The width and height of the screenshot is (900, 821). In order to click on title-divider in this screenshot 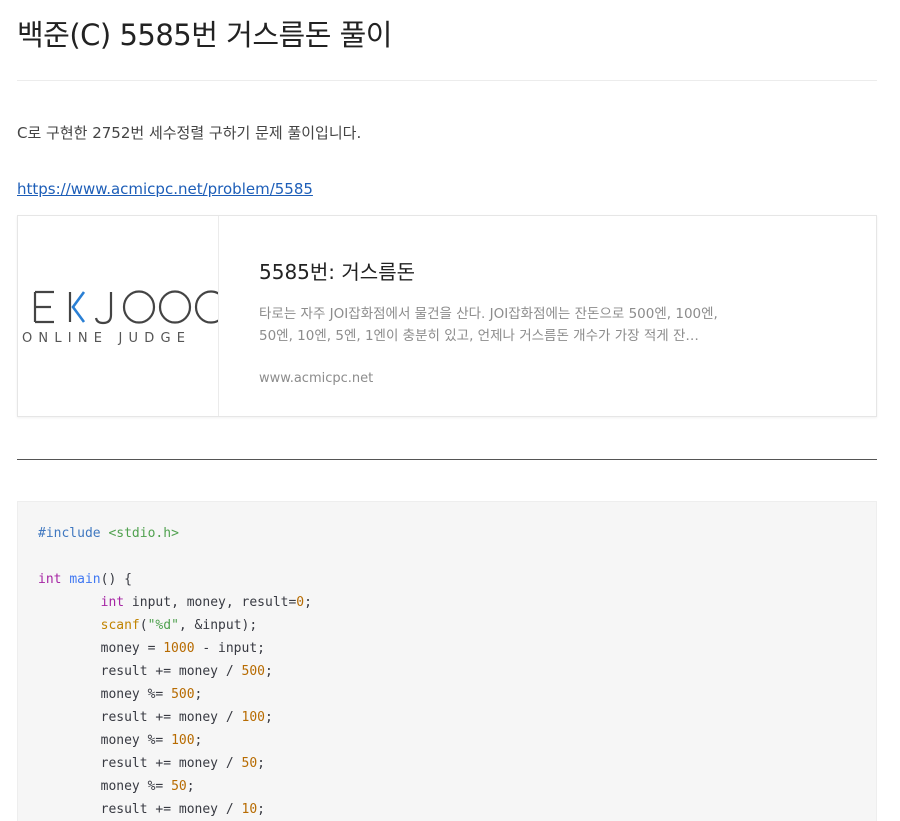, I will do `click(447, 80)`.